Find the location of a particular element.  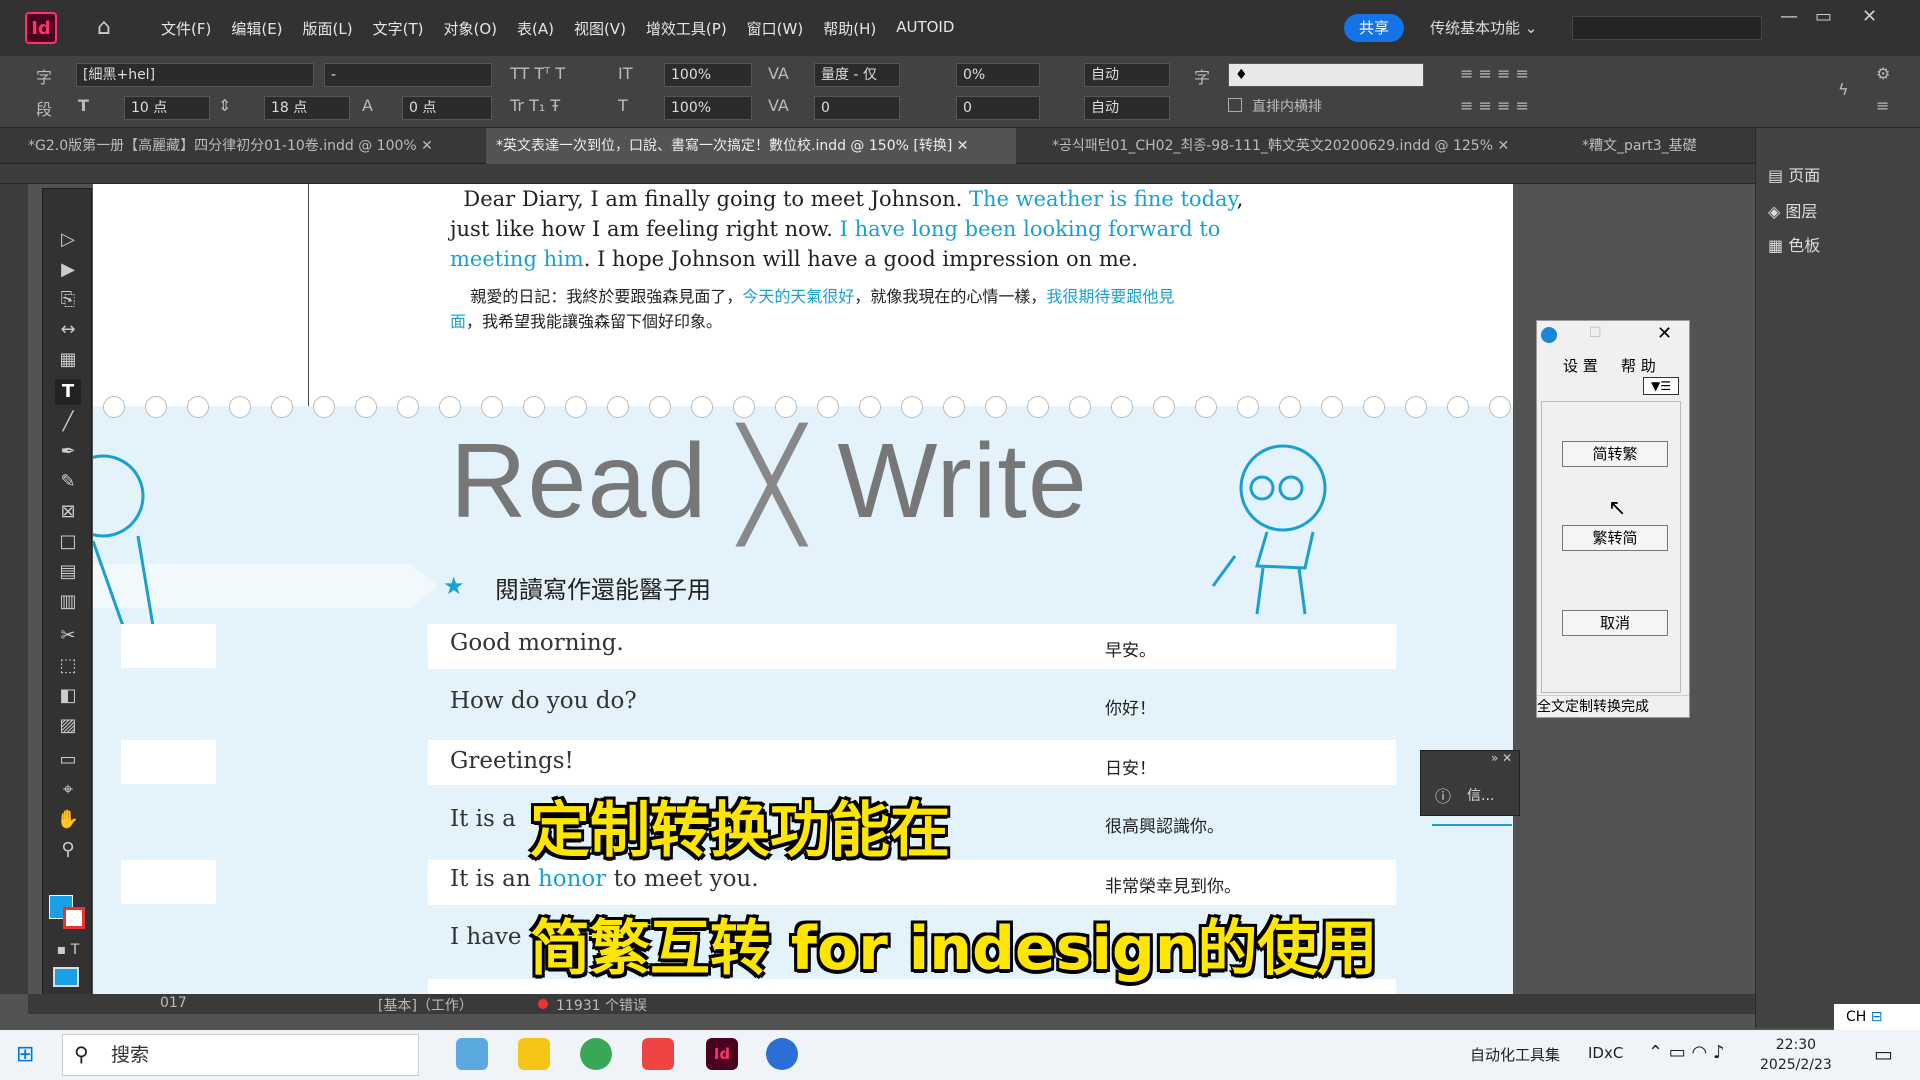

file-explorer-icon is located at coordinates (534, 1054).